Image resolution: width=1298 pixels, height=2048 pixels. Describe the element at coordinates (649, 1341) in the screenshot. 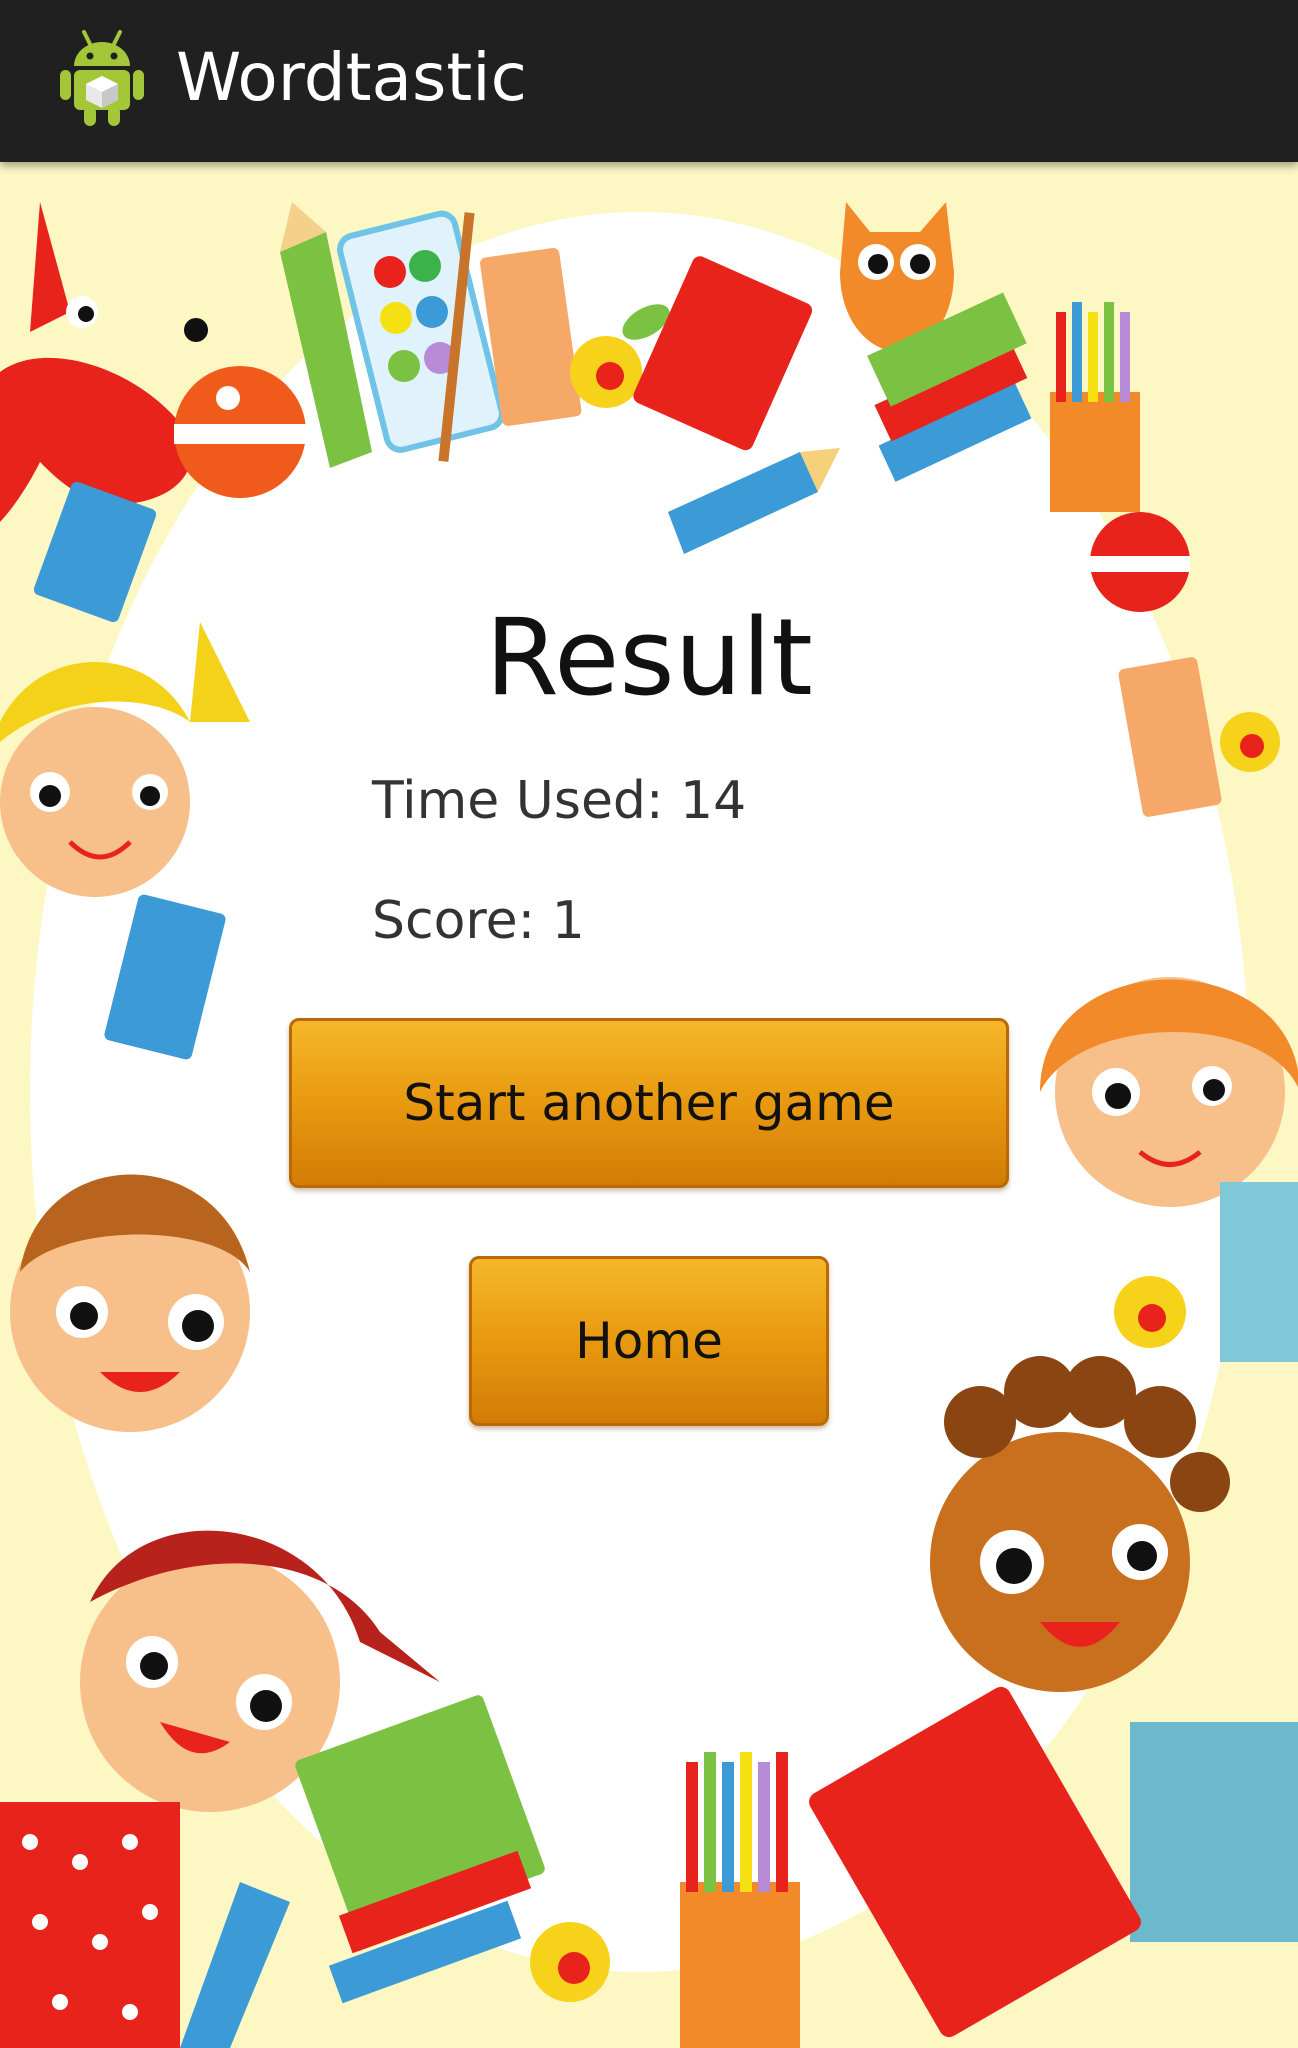

I see `home-button: Home` at that location.